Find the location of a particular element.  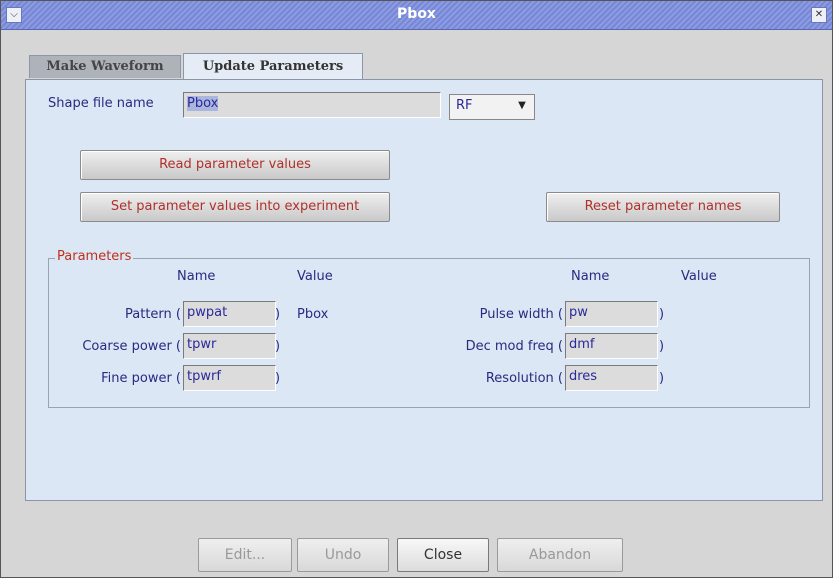

coarse-power-label: Coarse power ( is located at coordinates (131, 346).